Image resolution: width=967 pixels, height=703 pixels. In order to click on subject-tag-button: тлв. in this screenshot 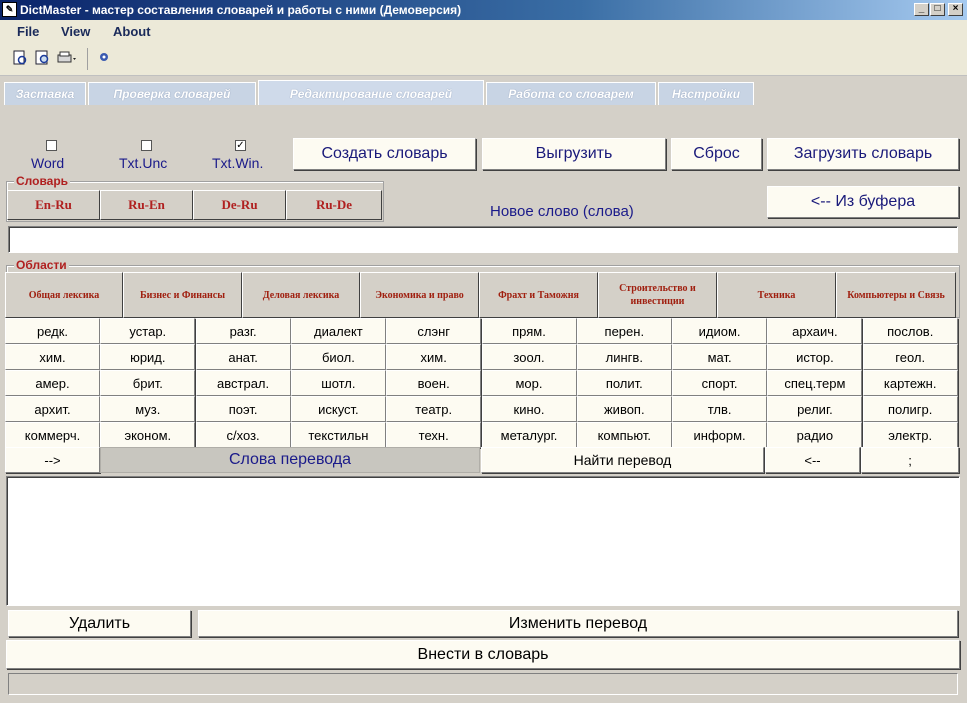, I will do `click(720, 409)`.